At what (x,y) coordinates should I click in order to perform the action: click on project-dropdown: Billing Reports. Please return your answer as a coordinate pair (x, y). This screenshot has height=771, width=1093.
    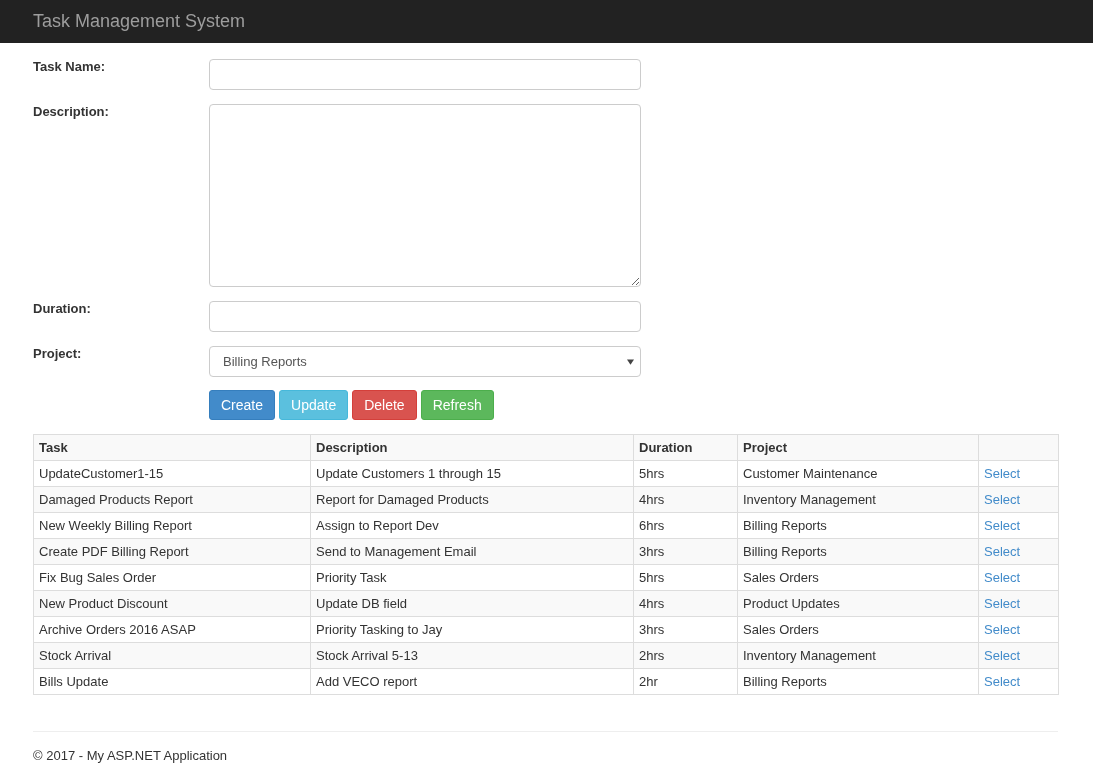
    Looking at the image, I should click on (425, 361).